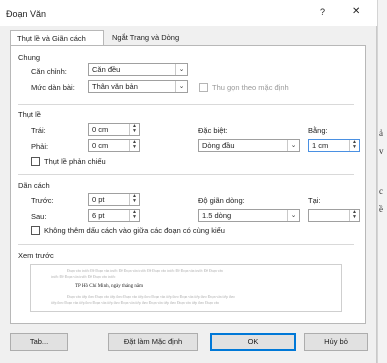 The width and height of the screenshot is (387, 363). What do you see at coordinates (381, 209) in the screenshot?
I see `document-char: ề` at bounding box center [381, 209].